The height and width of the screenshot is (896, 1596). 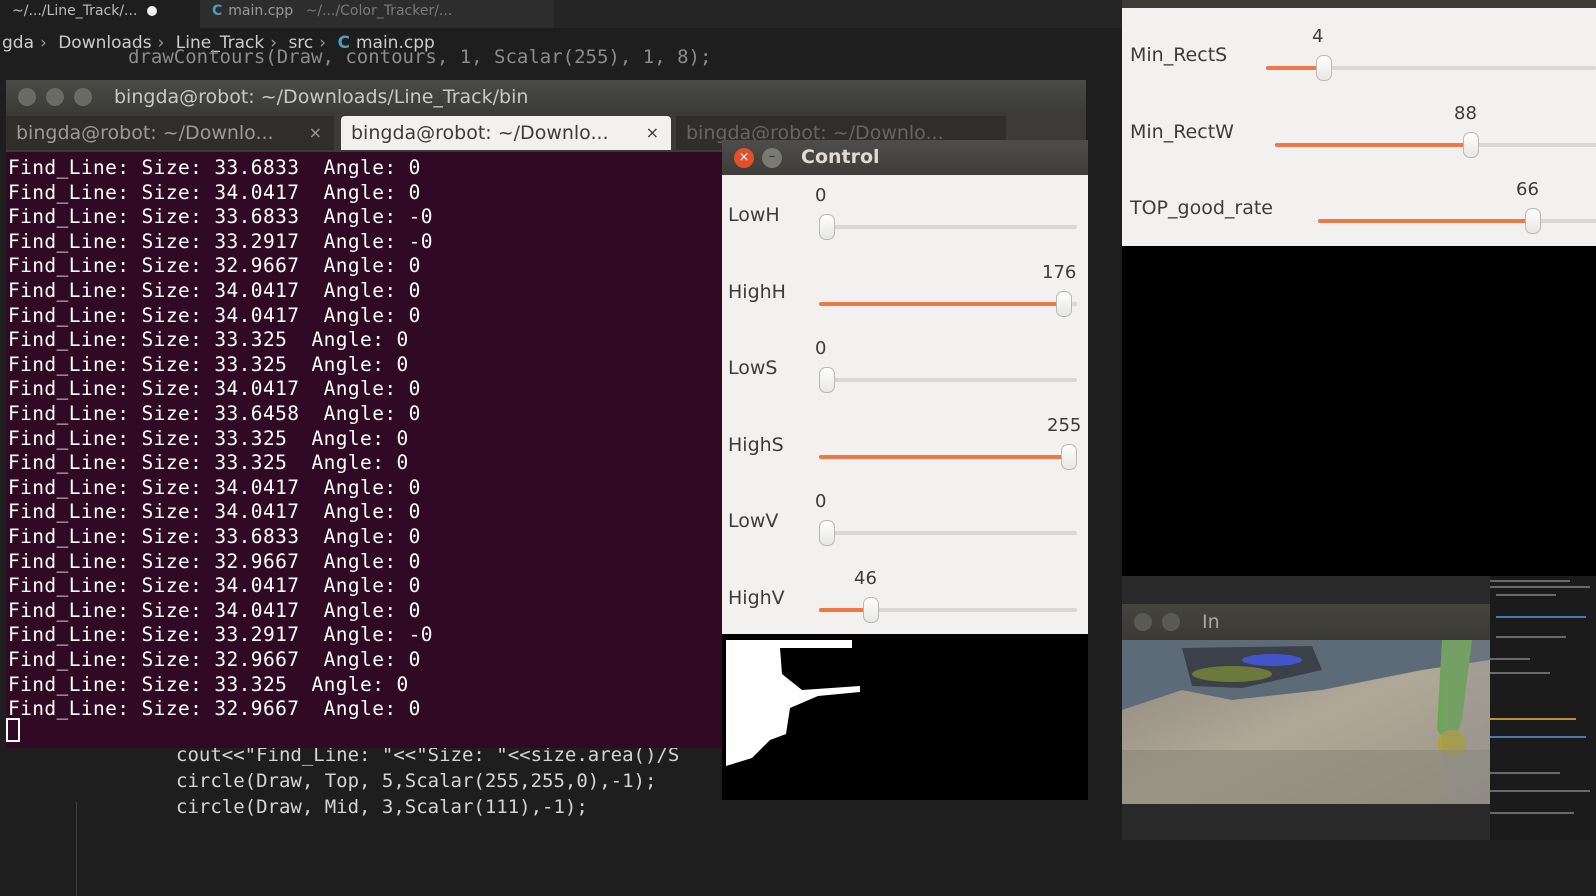 What do you see at coordinates (744, 158) in the screenshot?
I see `close-icon: ×` at bounding box center [744, 158].